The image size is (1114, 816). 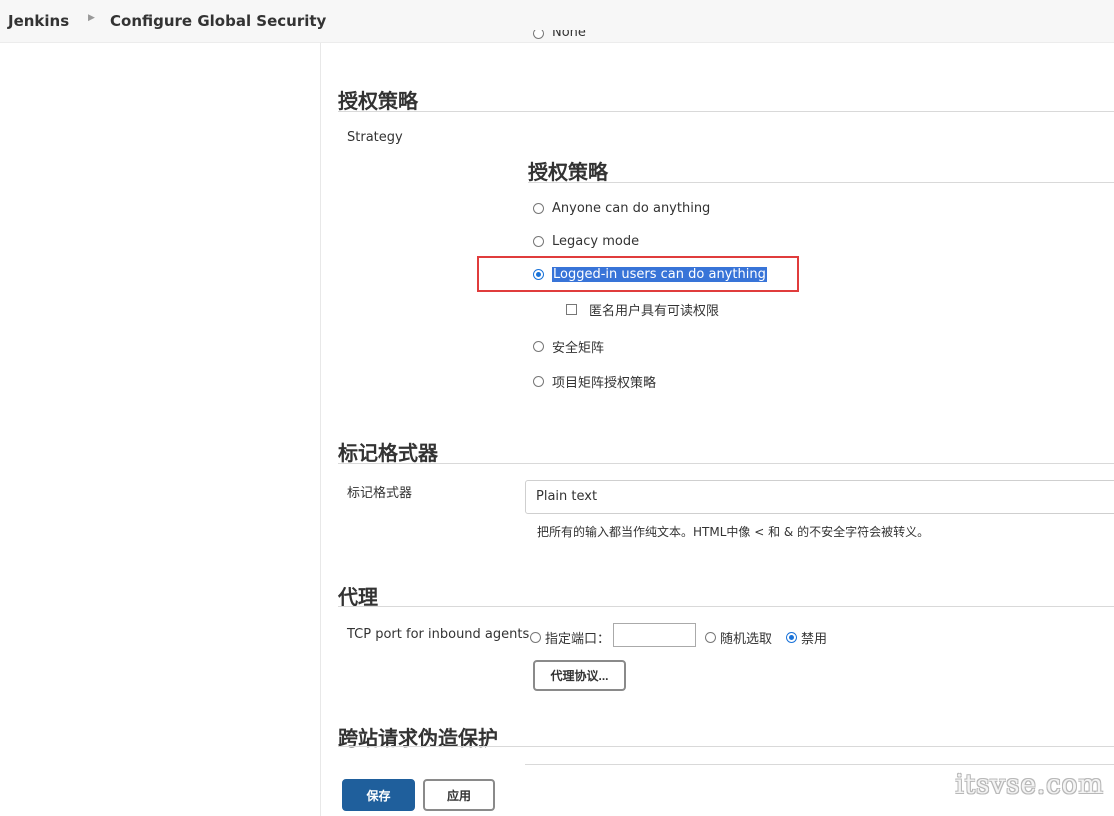 I want to click on breadcrumb-current: Configure Global Security, so click(x=218, y=21).